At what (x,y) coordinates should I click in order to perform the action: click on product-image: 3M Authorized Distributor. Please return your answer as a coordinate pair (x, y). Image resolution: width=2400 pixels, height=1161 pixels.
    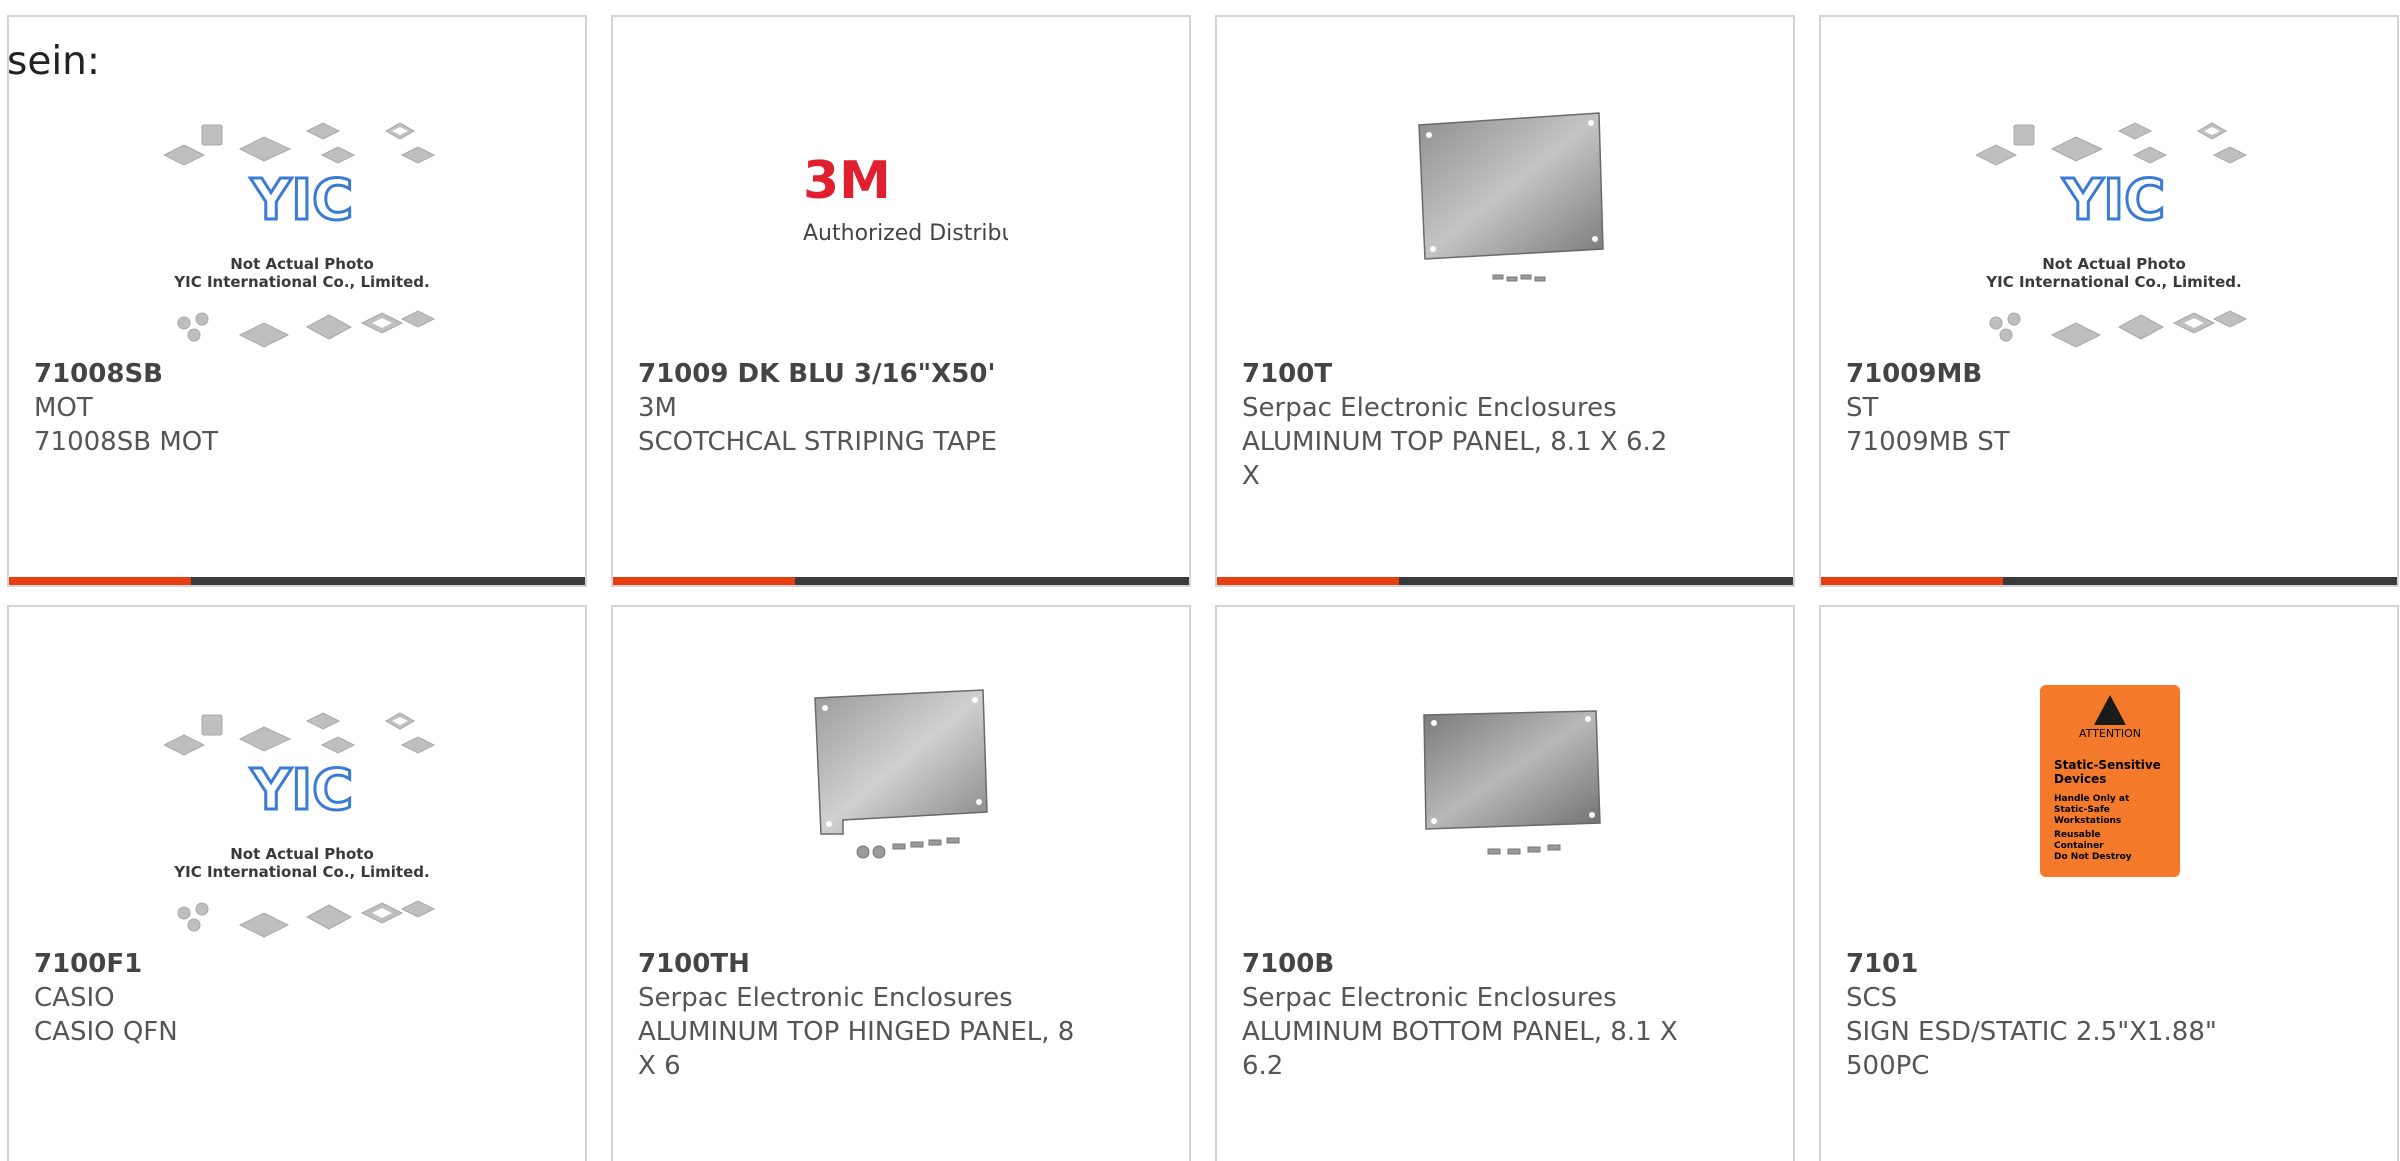
    Looking at the image, I should click on (901, 184).